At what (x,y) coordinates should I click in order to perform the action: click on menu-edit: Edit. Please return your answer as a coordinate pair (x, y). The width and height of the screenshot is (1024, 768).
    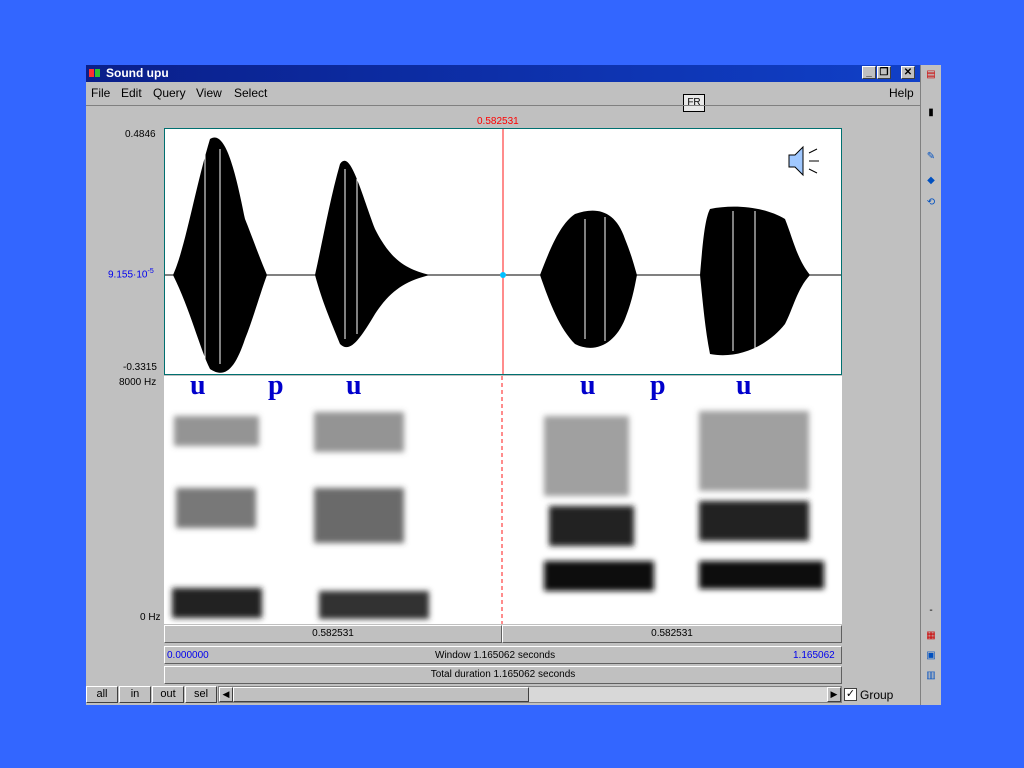
    Looking at the image, I should click on (131, 93).